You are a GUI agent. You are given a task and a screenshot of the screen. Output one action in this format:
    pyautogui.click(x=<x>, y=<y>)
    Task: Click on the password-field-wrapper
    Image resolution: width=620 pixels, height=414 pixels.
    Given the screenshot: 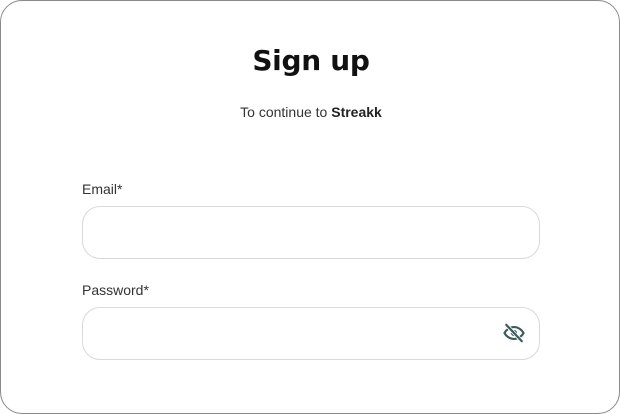 What is the action you would take?
    pyautogui.click(x=311, y=333)
    